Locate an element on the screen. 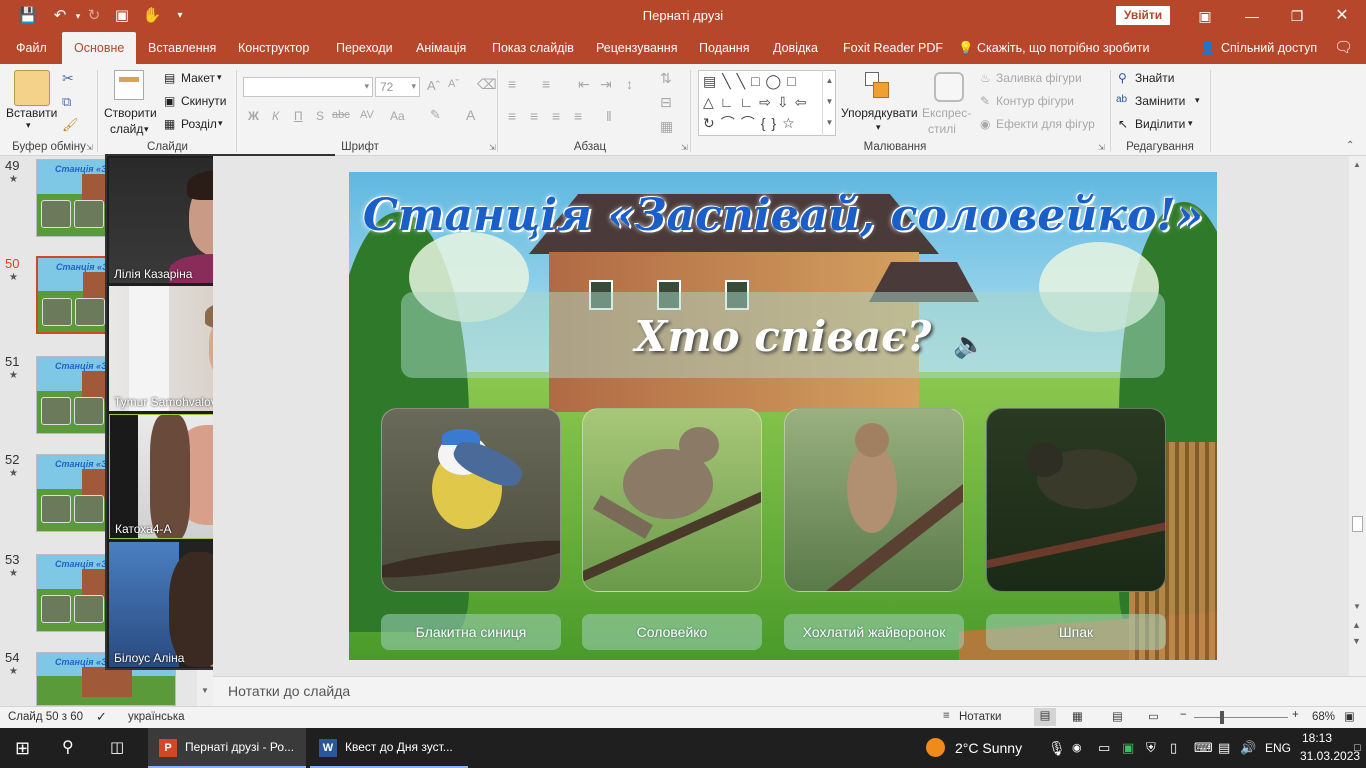  question-text: Хто співає? is located at coordinates (783, 336).